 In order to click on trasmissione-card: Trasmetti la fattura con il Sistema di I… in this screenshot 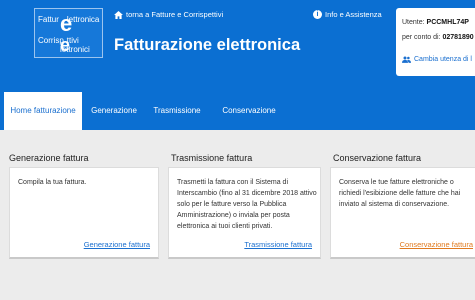, I will do `click(244, 213)`.